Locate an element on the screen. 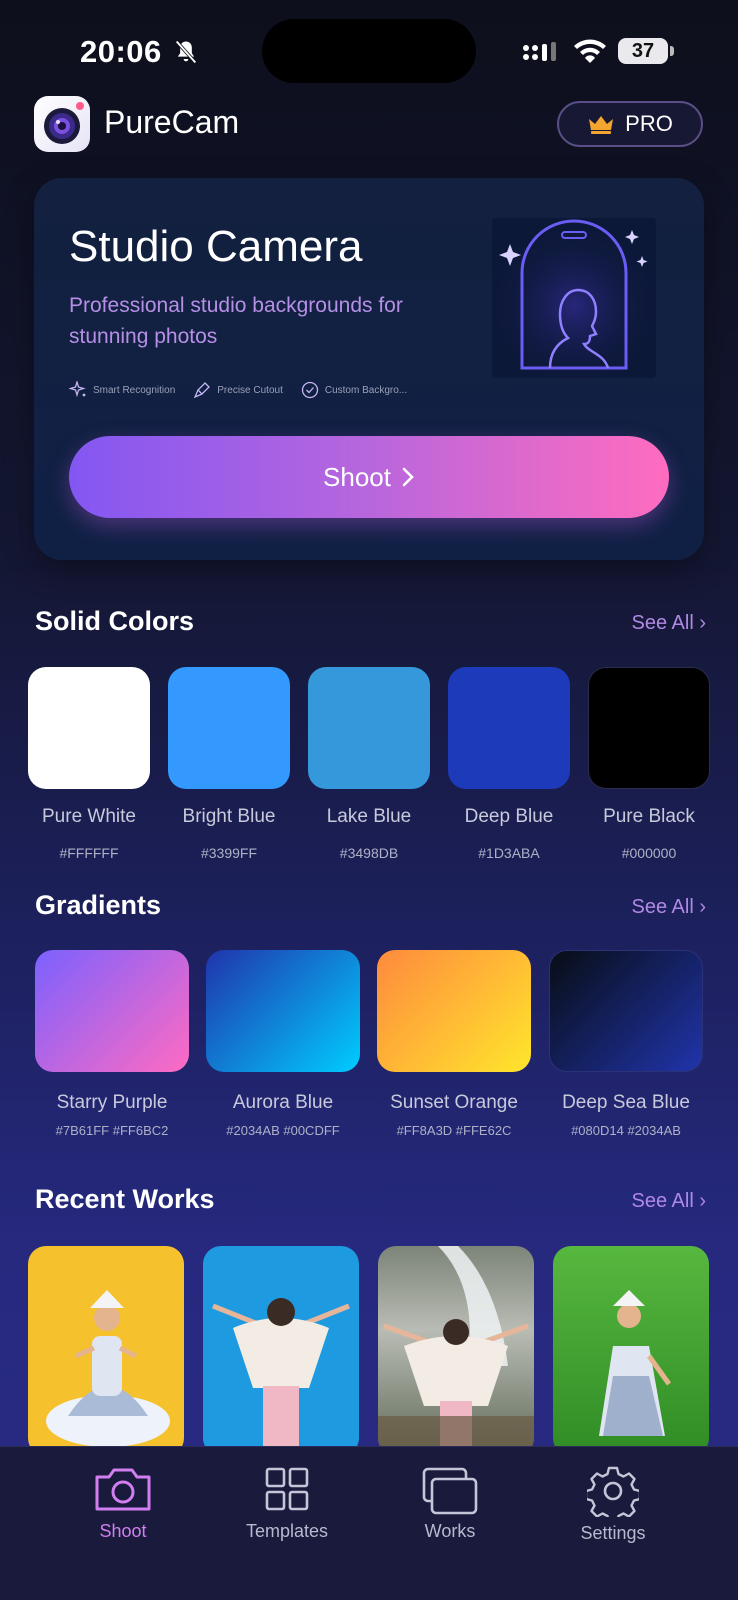 Image resolution: width=738 pixels, height=1600 pixels. gradient-name: Starry Purple is located at coordinates (112, 1102).